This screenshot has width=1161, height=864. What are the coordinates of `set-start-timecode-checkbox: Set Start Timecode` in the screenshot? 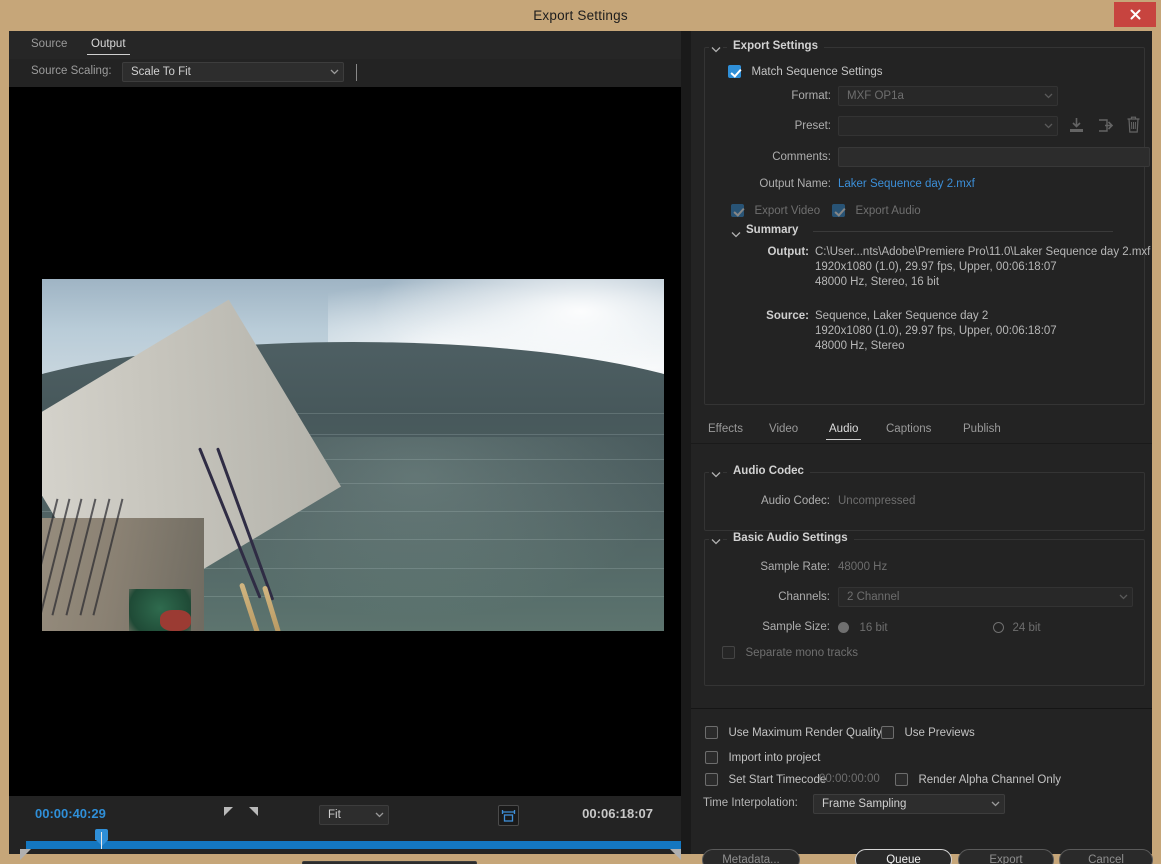 It's located at (765, 780).